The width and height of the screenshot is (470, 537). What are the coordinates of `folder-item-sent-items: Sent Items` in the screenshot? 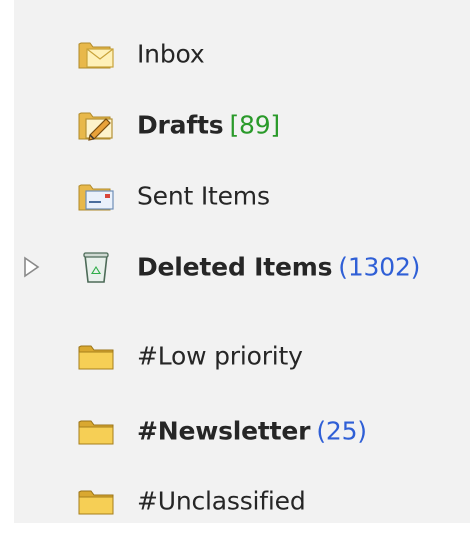 It's located at (235, 196).